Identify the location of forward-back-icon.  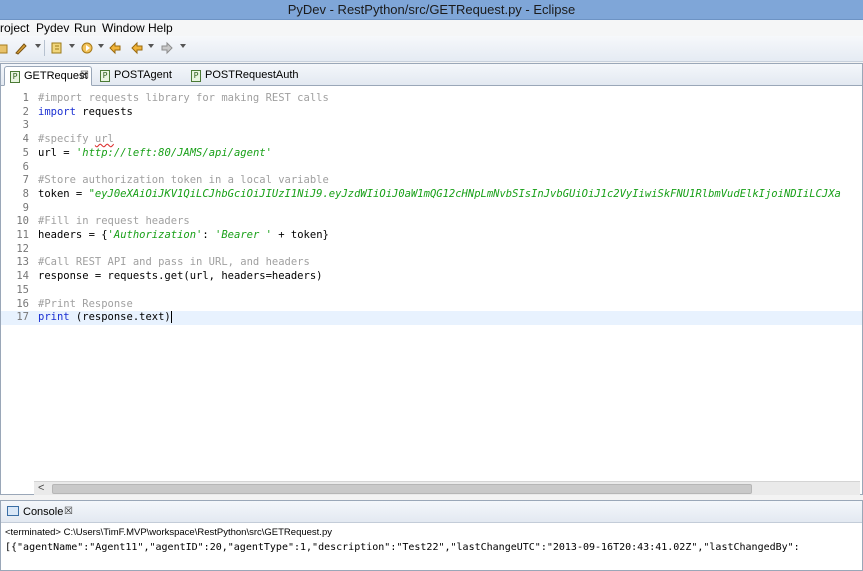
(137, 48).